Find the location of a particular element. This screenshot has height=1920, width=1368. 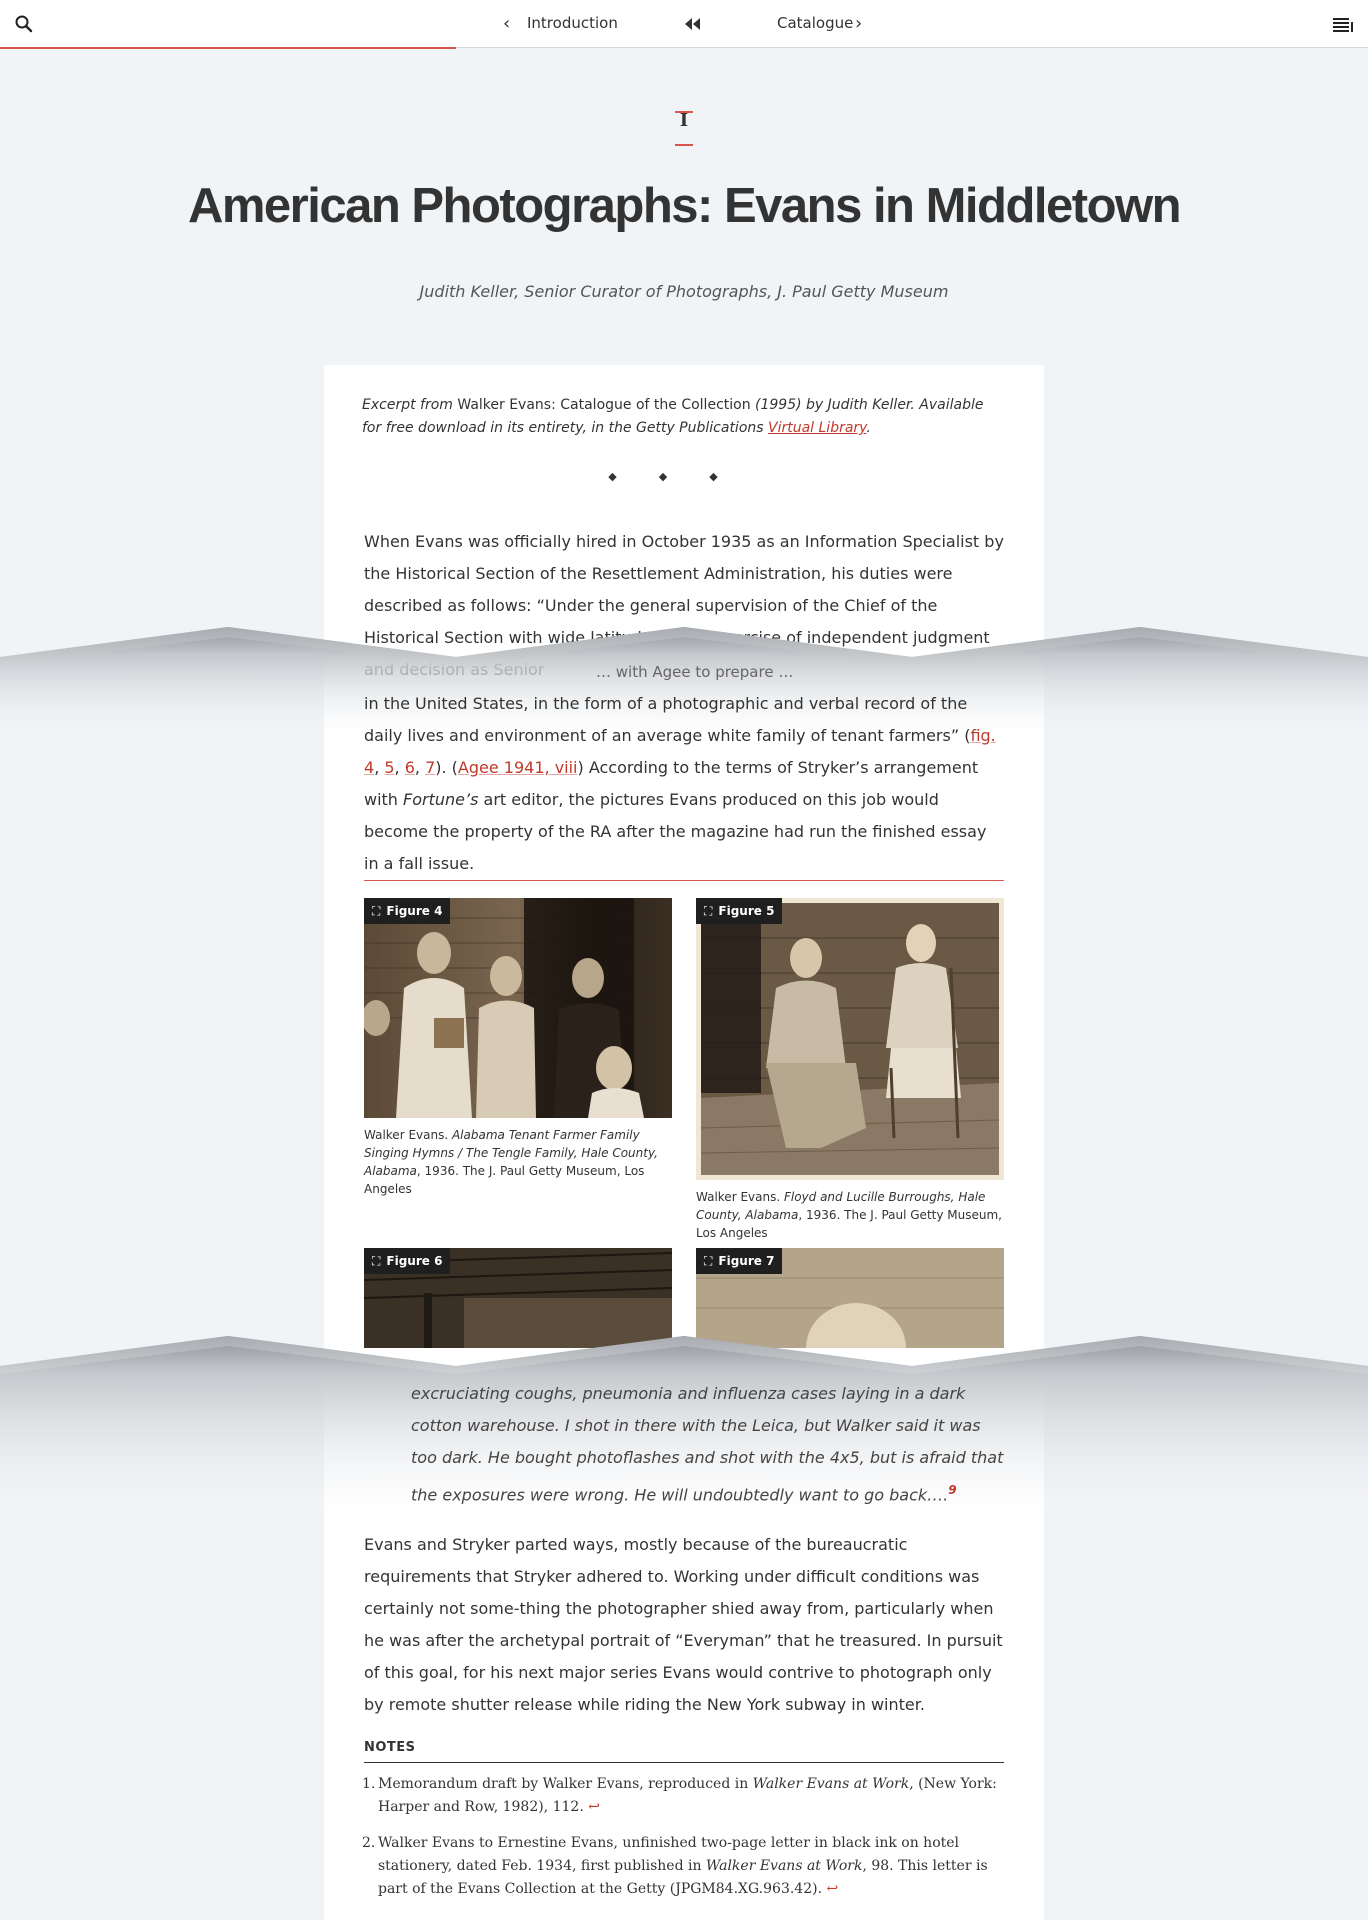

footnote-9-link: 9 is located at coordinates (952, 1490).